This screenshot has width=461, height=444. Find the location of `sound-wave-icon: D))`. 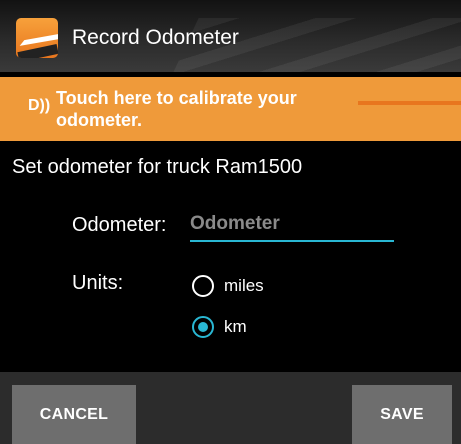

sound-wave-icon: D)) is located at coordinates (39, 105).